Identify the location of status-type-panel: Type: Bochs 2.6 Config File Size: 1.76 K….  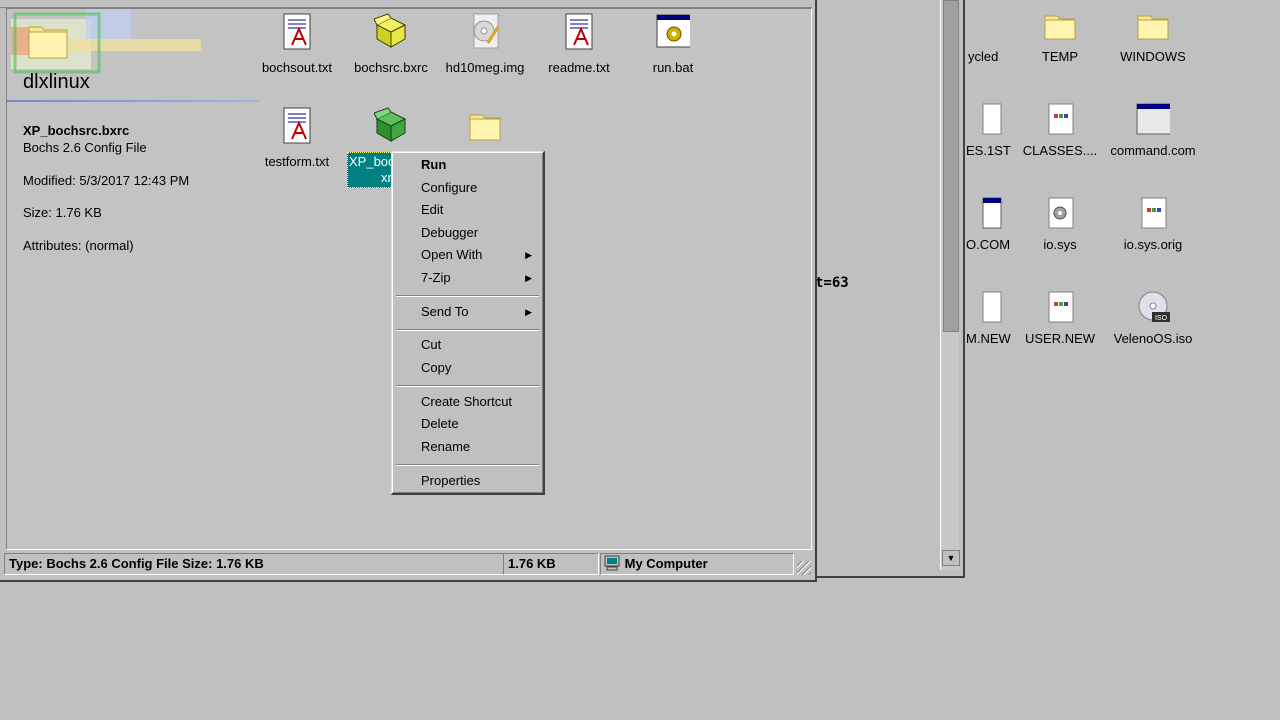
(254, 564).